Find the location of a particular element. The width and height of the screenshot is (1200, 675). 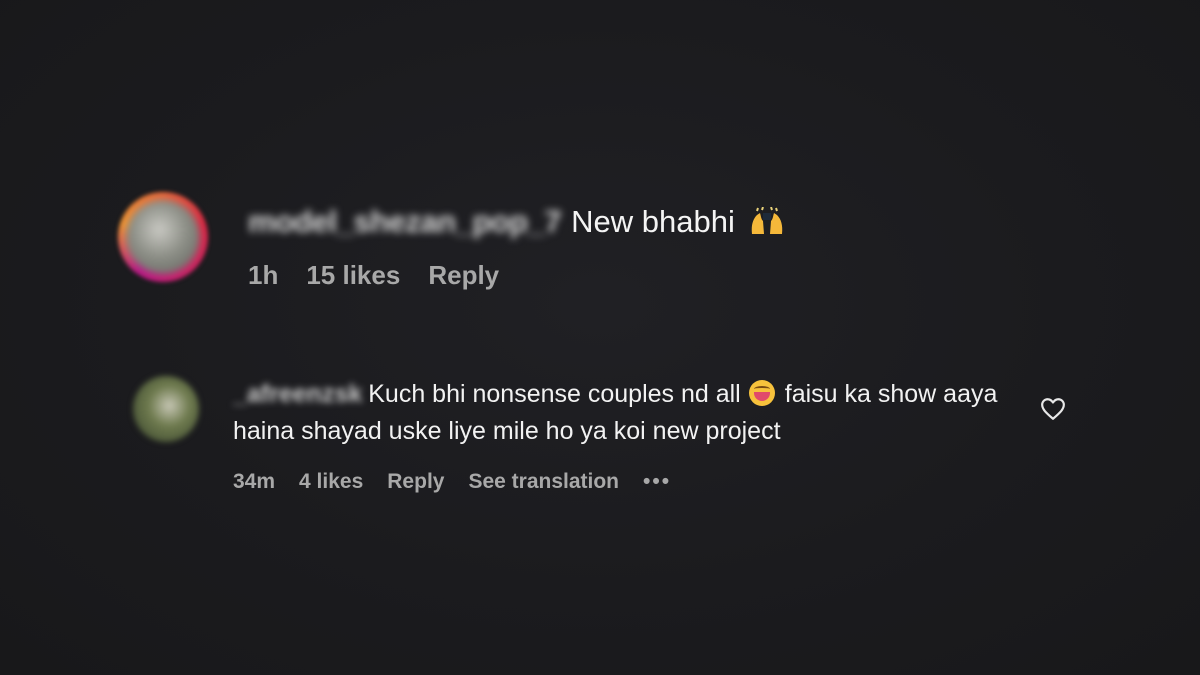

comment-time: 34m is located at coordinates (254, 481).